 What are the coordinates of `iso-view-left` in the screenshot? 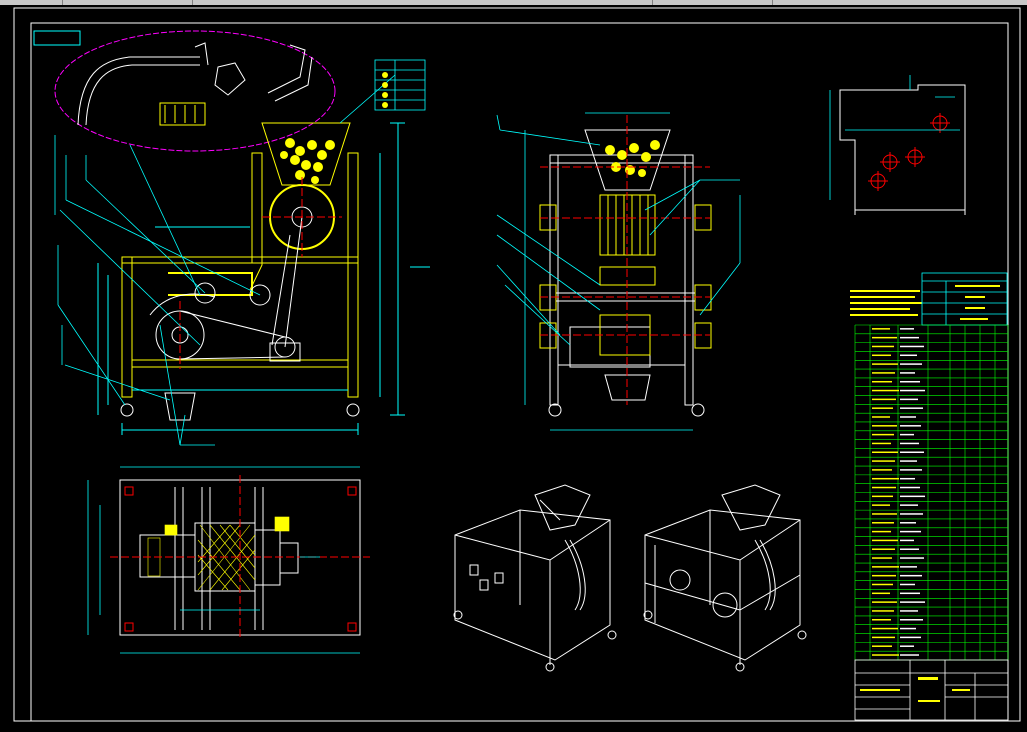 It's located at (535, 578).